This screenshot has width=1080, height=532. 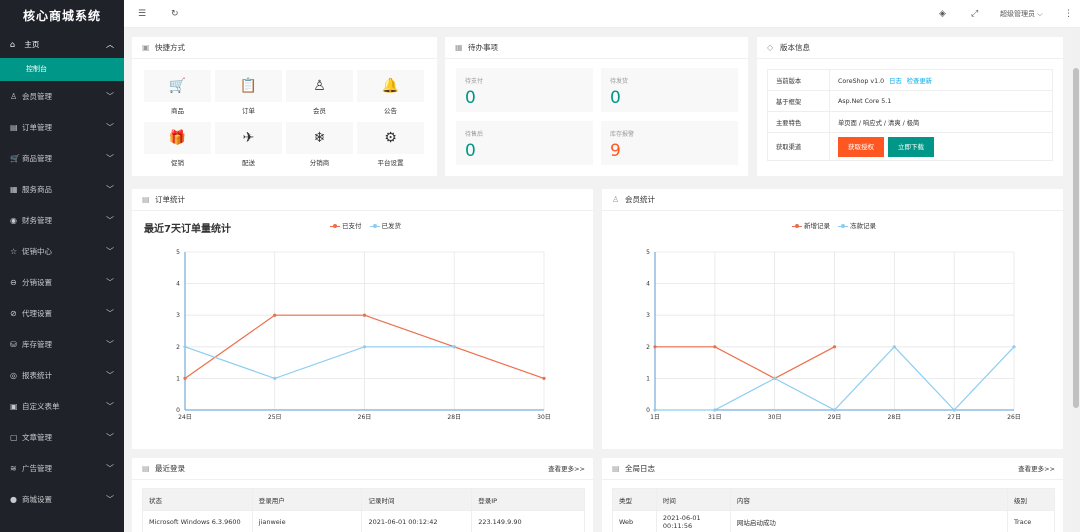 I want to click on more-icon: ⋮, so click(x=1068, y=14).